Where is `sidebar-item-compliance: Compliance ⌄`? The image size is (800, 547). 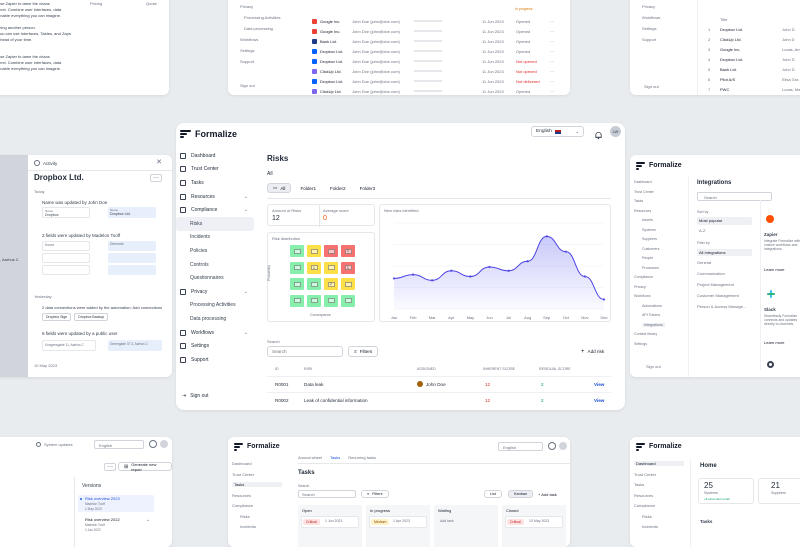 sidebar-item-compliance: Compliance ⌄ is located at coordinates (215, 210).